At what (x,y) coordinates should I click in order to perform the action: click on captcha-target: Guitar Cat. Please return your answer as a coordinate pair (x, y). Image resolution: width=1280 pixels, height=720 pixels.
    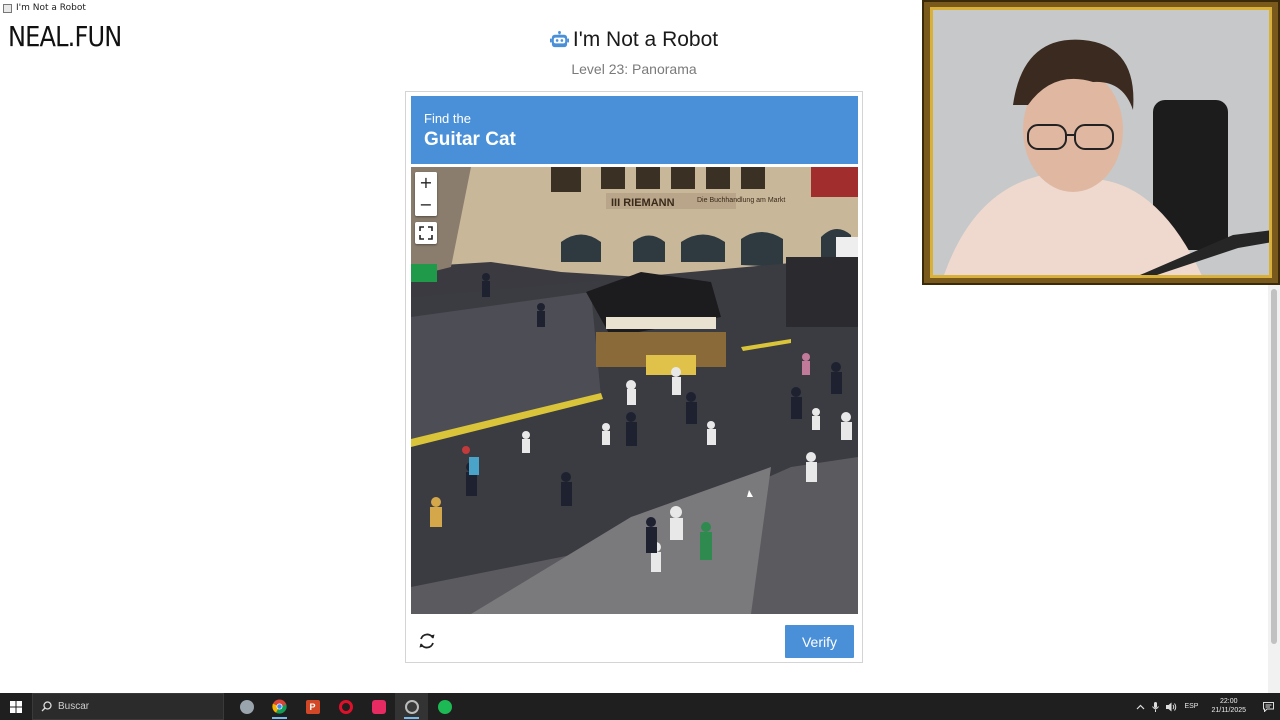
    Looking at the image, I should click on (470, 139).